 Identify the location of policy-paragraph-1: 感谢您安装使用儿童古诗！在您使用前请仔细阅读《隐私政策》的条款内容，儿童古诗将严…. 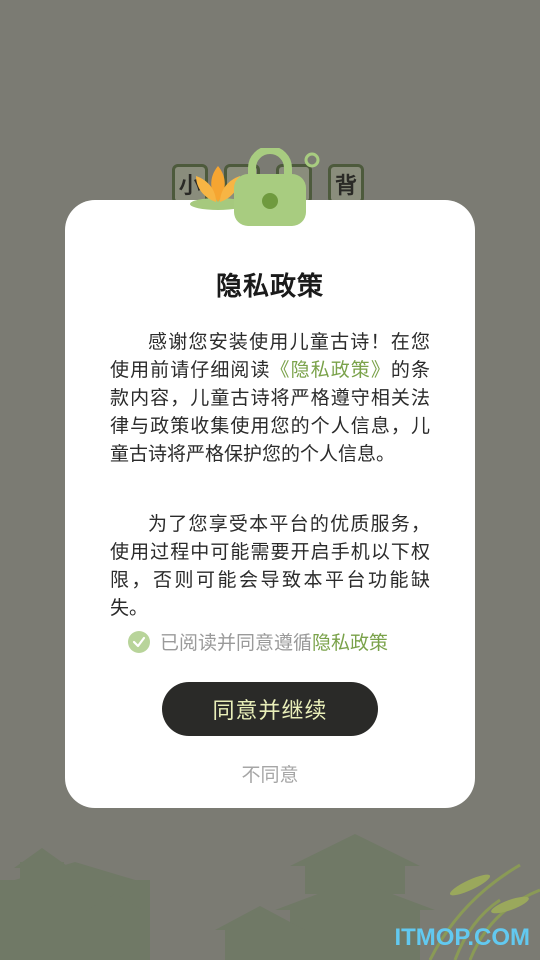
(270, 398).